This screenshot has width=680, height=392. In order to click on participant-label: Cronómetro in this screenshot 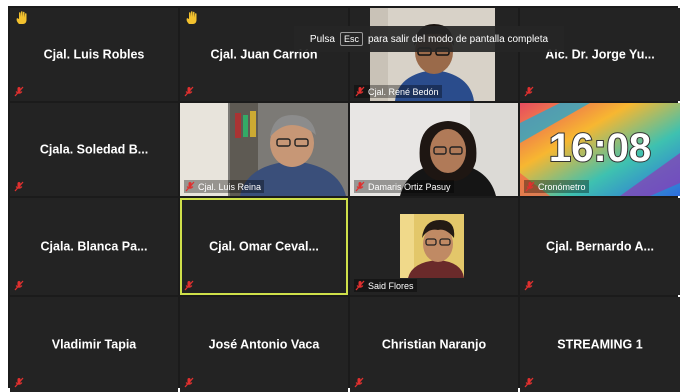, I will do `click(556, 186)`.